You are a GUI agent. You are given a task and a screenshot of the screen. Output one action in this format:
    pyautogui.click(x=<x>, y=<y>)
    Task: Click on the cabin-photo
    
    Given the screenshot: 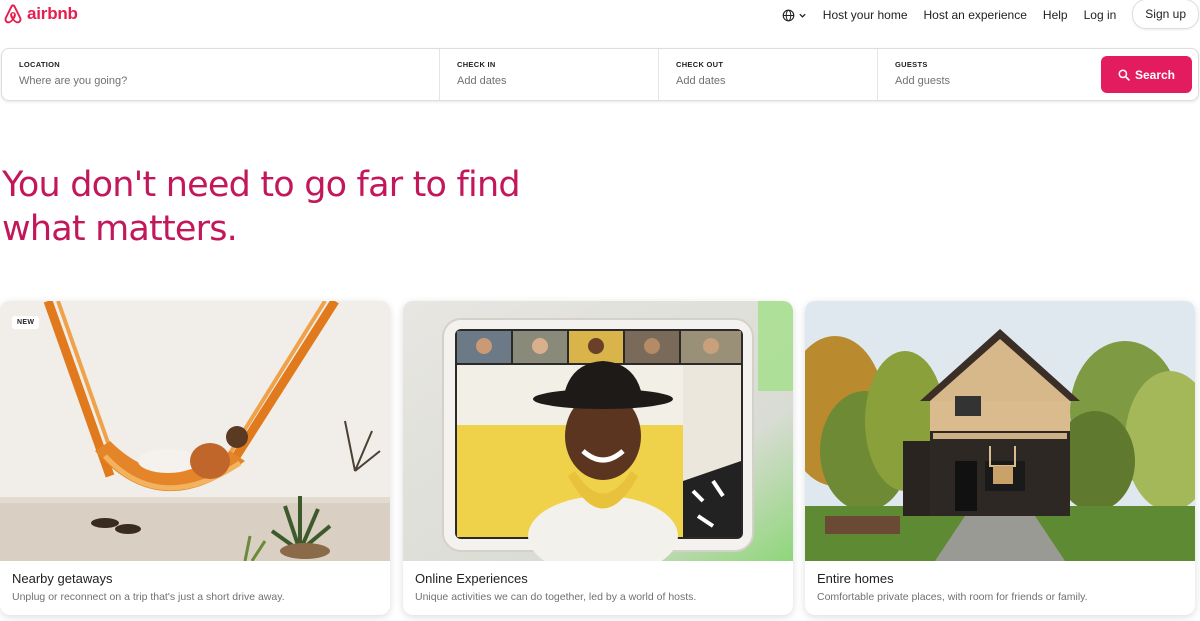 What is the action you would take?
    pyautogui.click(x=1000, y=431)
    